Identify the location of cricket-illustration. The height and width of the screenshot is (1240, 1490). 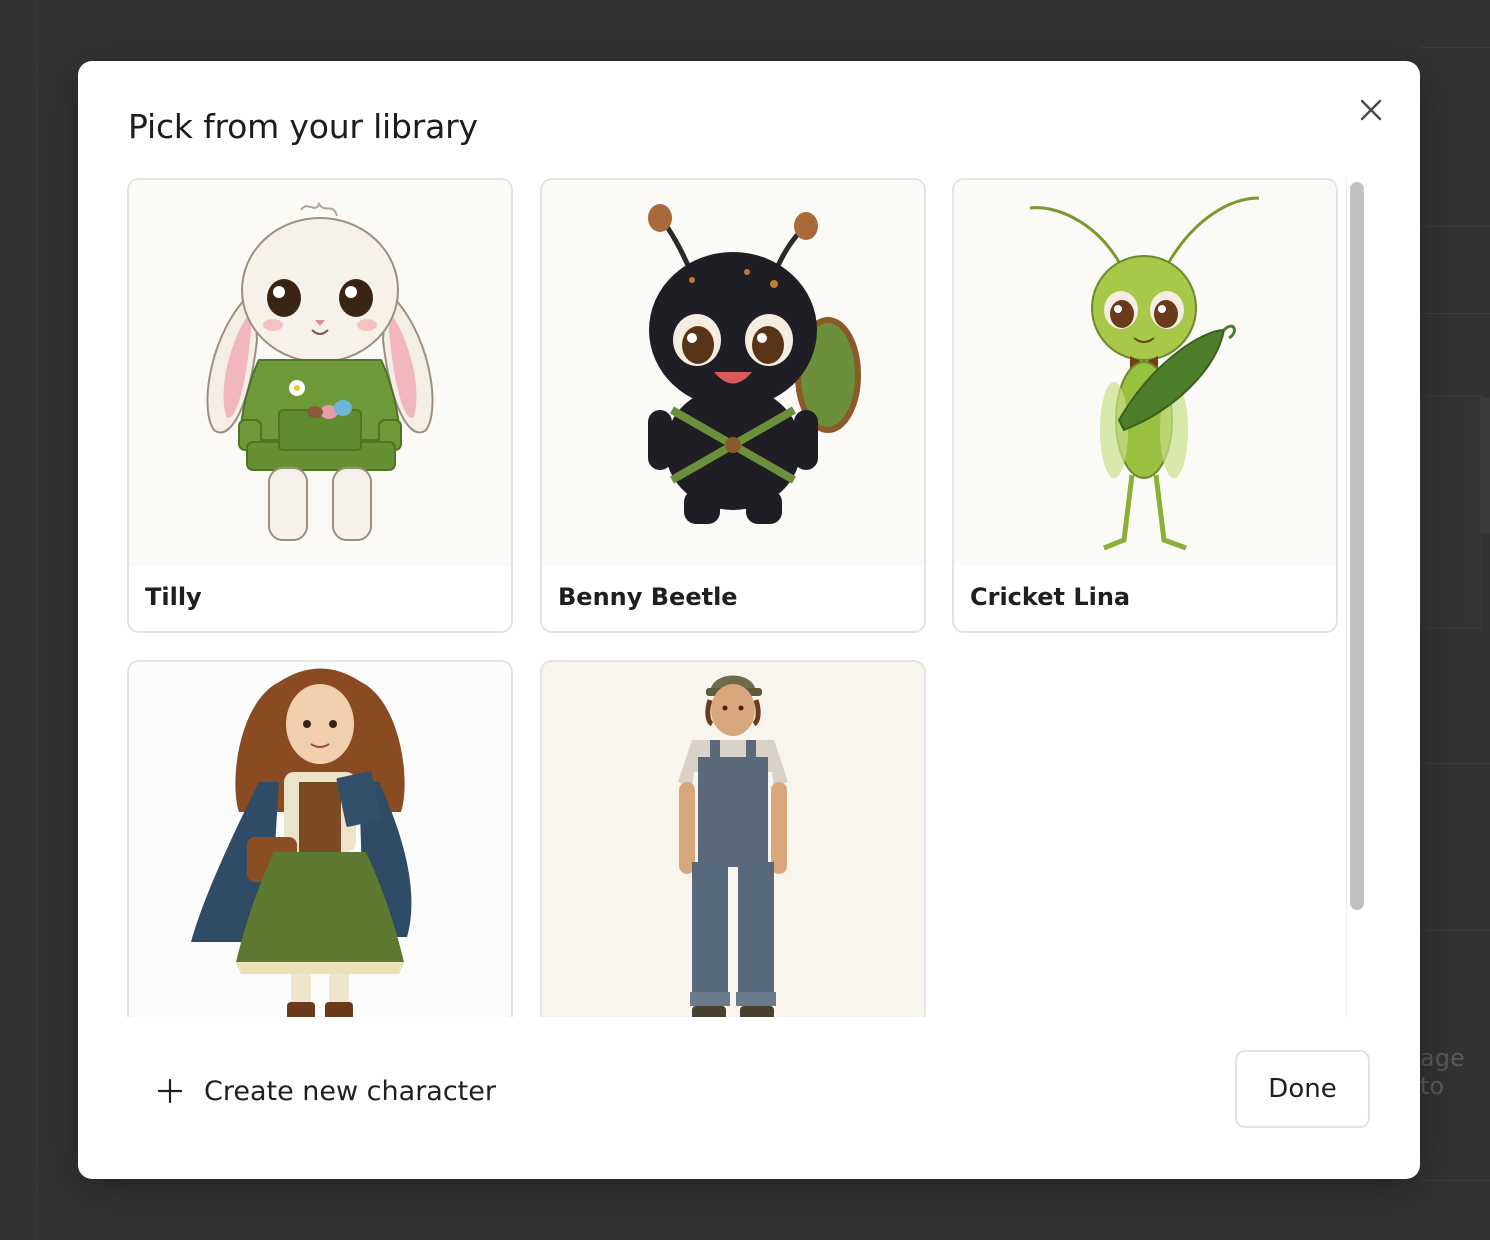
(1145, 373).